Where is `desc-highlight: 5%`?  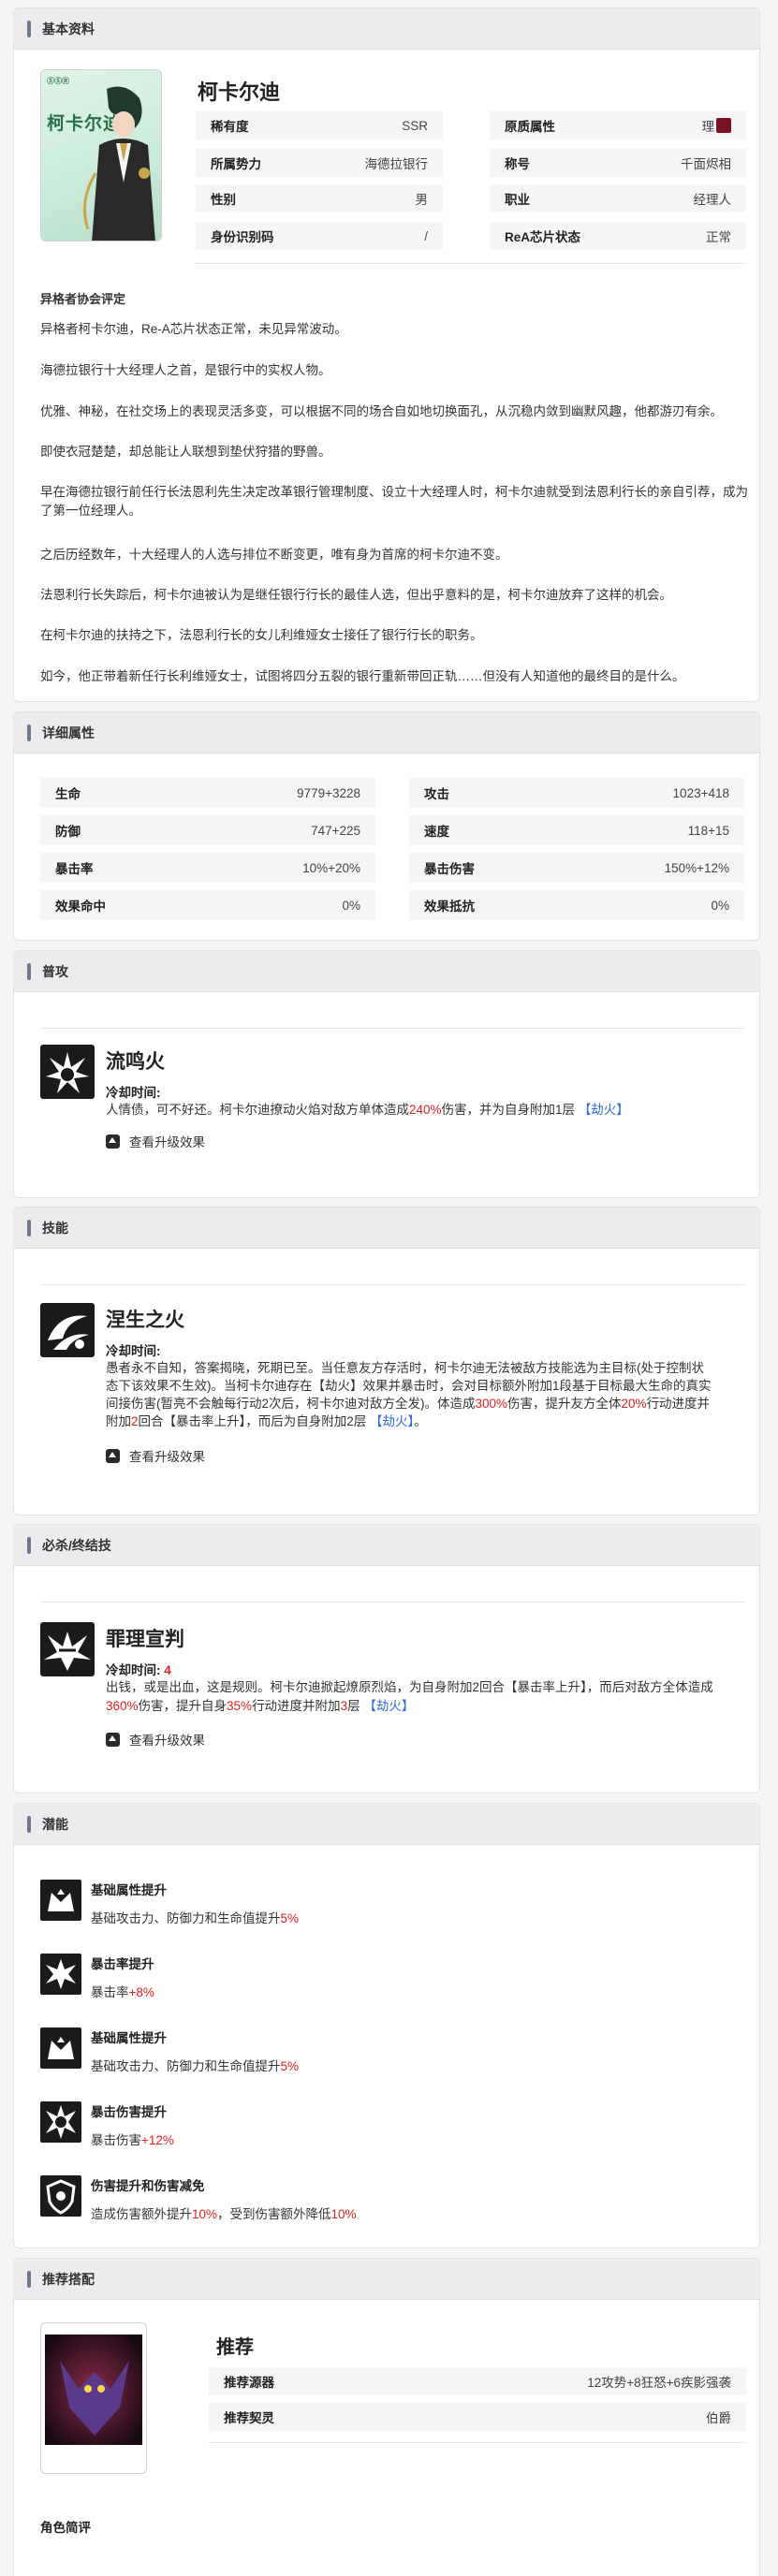
desc-highlight: 5% is located at coordinates (290, 1918).